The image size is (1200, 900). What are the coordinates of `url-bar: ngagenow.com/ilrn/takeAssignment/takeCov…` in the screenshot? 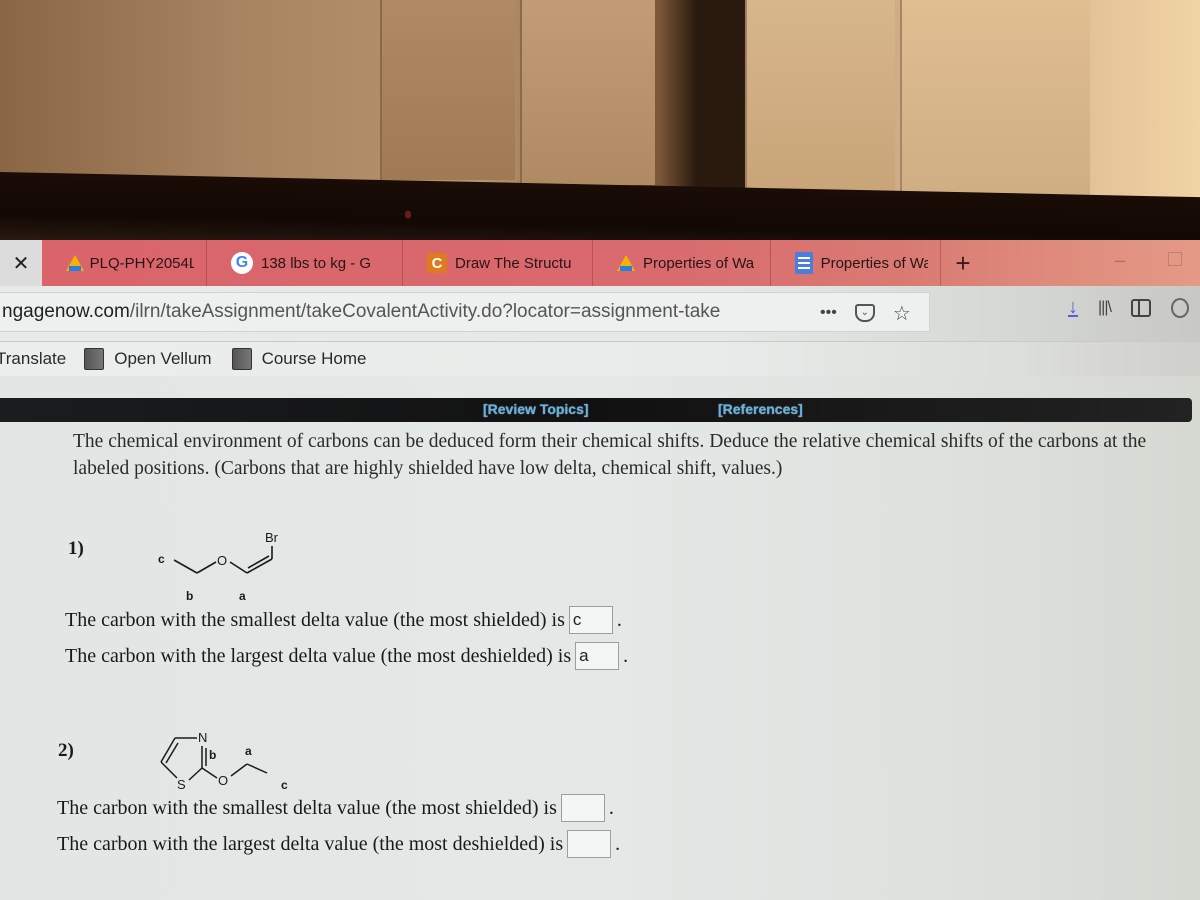 It's located at (465, 312).